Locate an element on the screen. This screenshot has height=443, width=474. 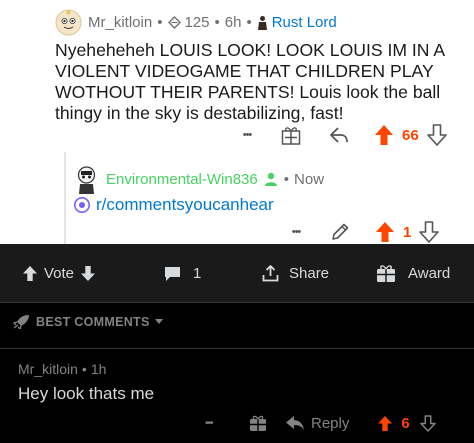
subreddit-icon is located at coordinates (82, 205).